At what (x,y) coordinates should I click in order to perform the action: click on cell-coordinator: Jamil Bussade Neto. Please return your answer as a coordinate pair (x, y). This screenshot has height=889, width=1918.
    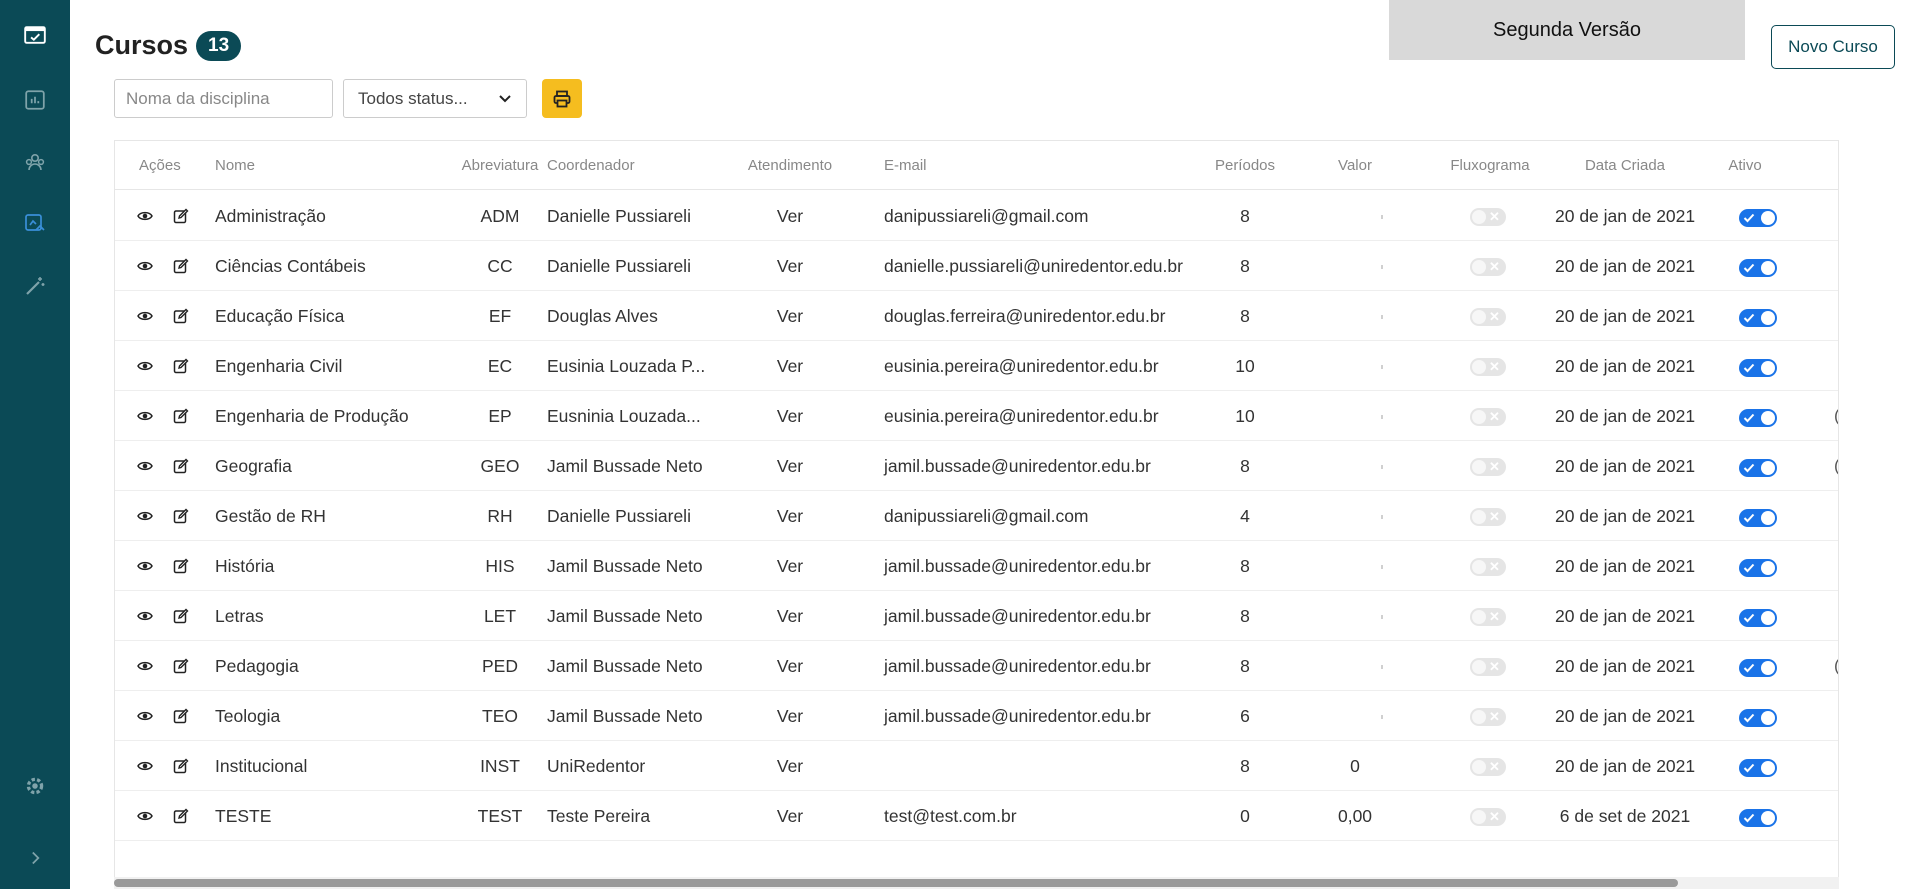
    Looking at the image, I should click on (625, 716).